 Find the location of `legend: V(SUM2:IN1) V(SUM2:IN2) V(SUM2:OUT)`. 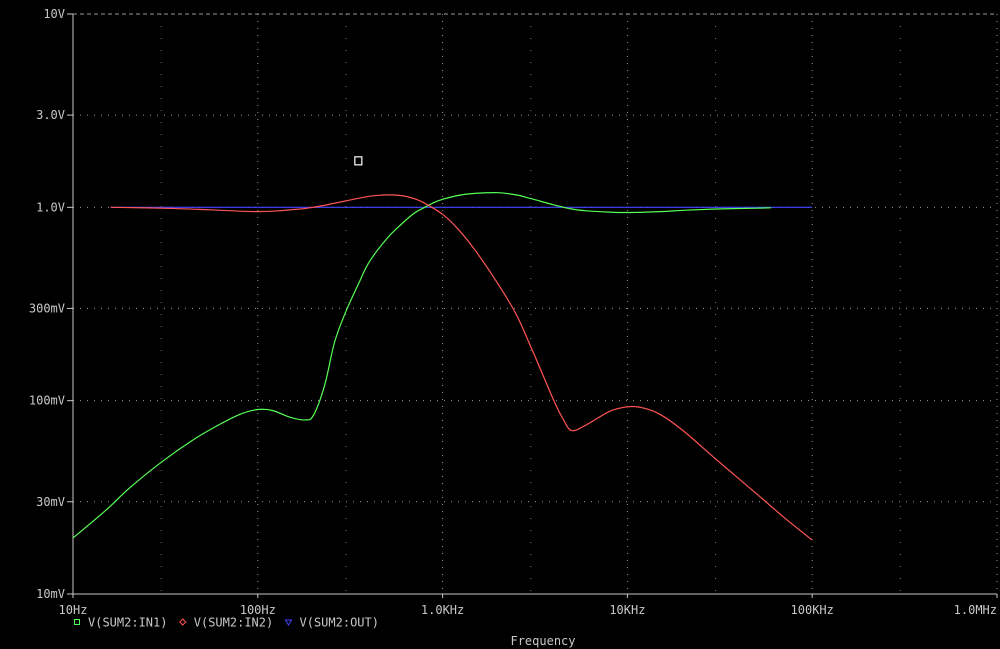

legend: V(SUM2:IN1) V(SUM2:IN2) V(SUM2:OUT) is located at coordinates (226, 623).